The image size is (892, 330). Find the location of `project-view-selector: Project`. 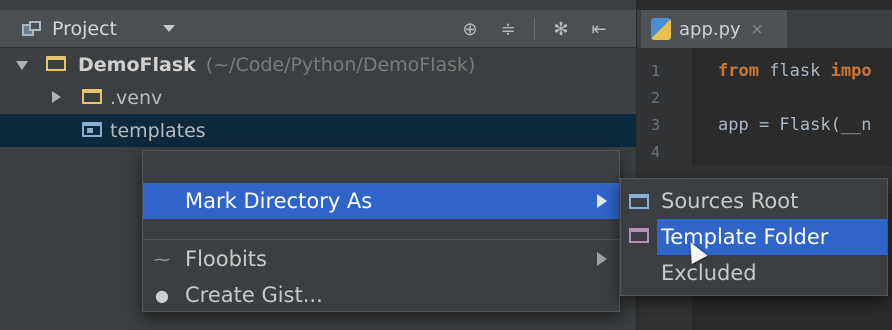

project-view-selector: Project is located at coordinates (99, 28).